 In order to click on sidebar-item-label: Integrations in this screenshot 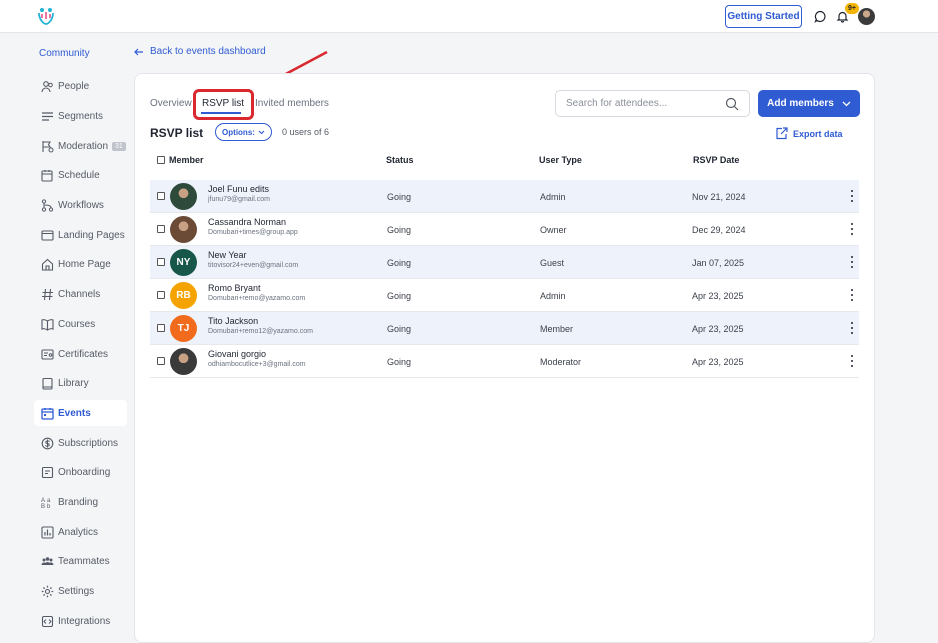, I will do `click(84, 621)`.